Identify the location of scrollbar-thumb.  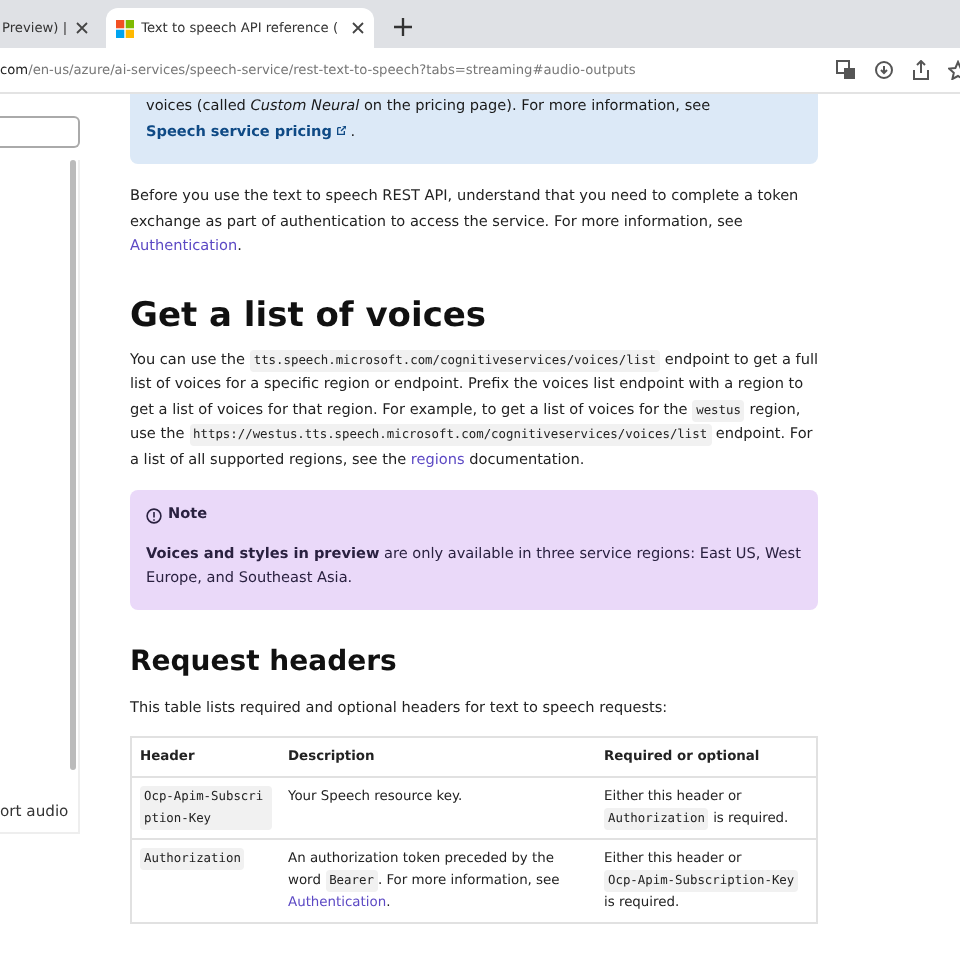
(73, 465).